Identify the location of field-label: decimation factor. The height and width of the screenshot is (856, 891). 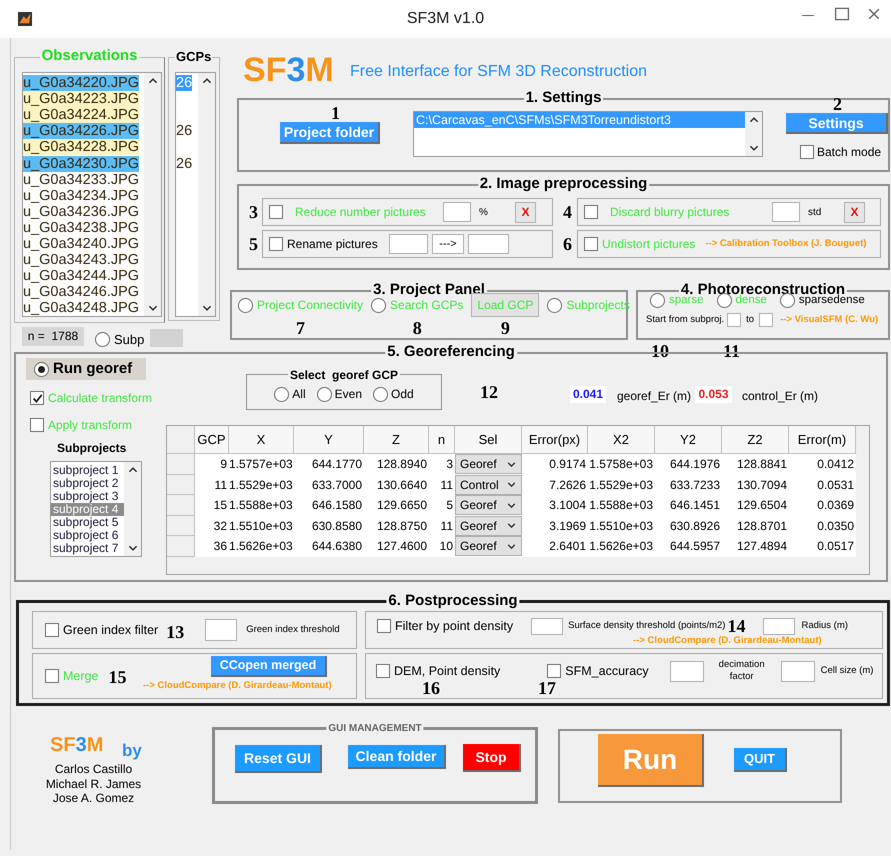
(742, 671).